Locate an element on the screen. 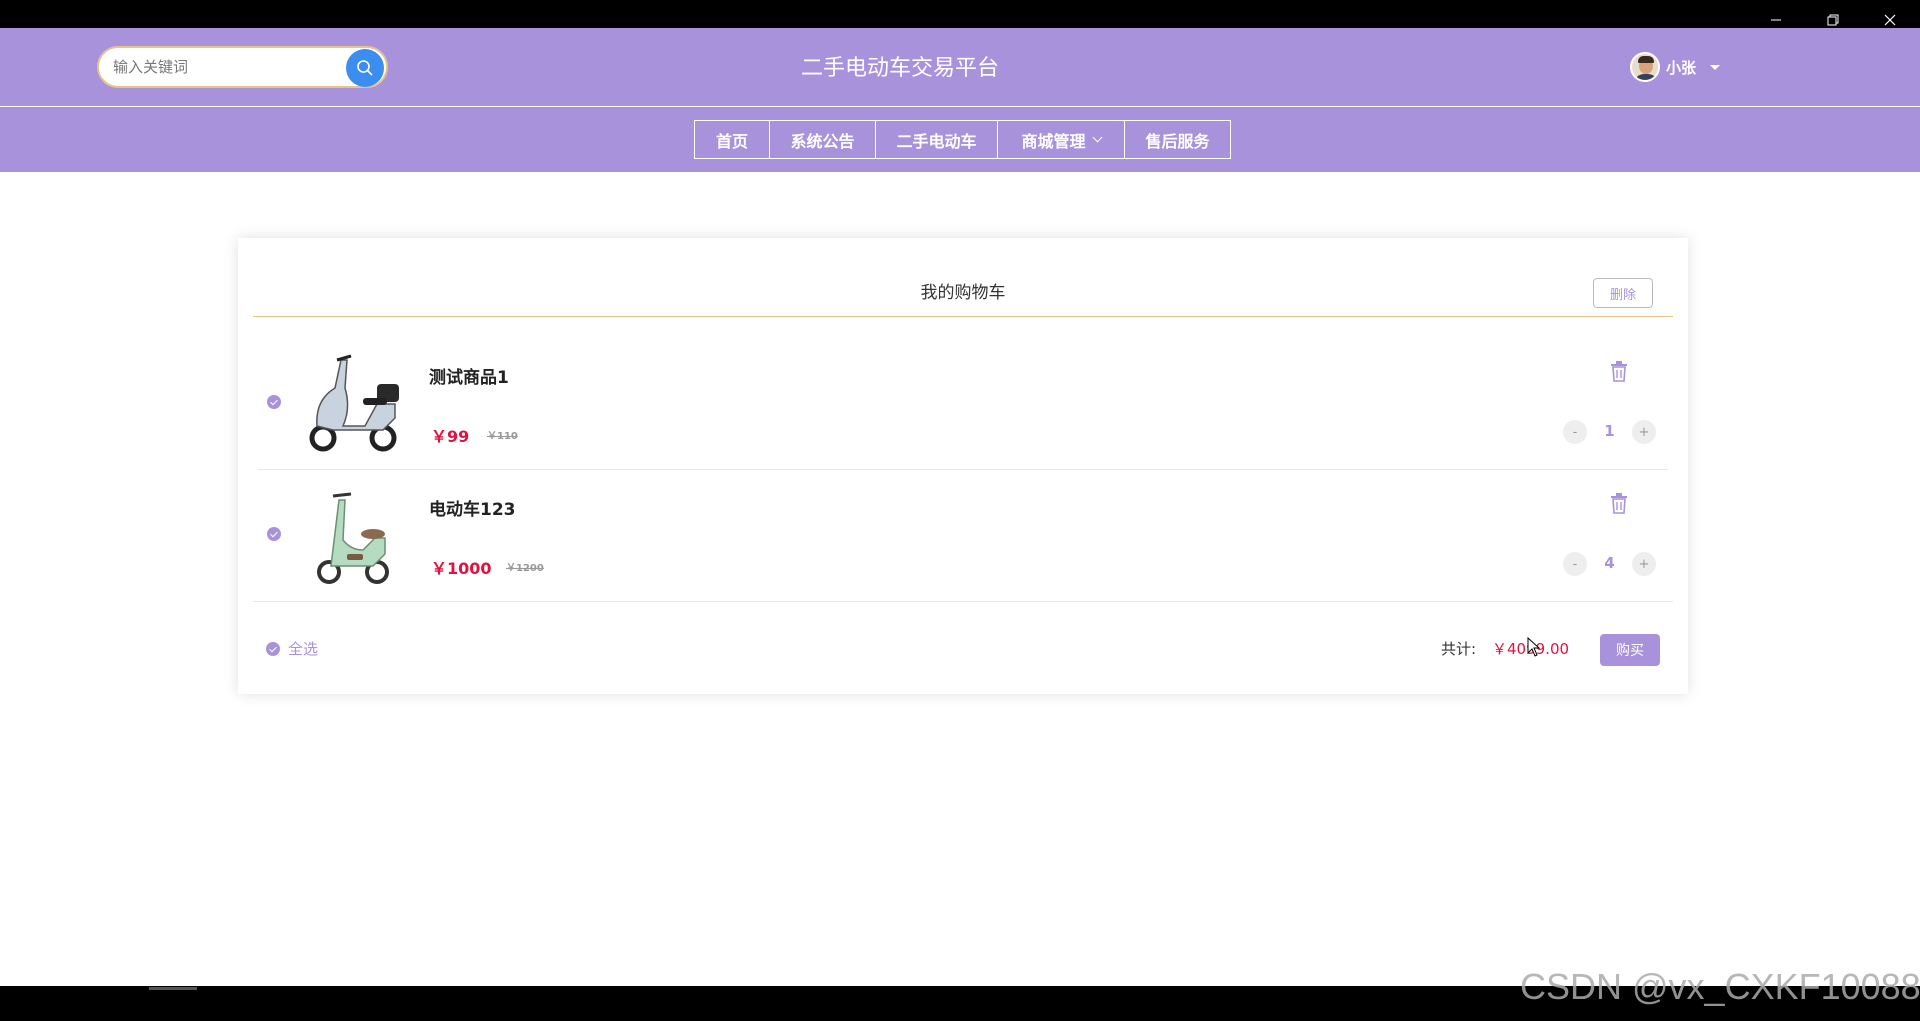  cart-item: 测试商品1 ￥99 ￥110 - 1 + is located at coordinates (963, 404).